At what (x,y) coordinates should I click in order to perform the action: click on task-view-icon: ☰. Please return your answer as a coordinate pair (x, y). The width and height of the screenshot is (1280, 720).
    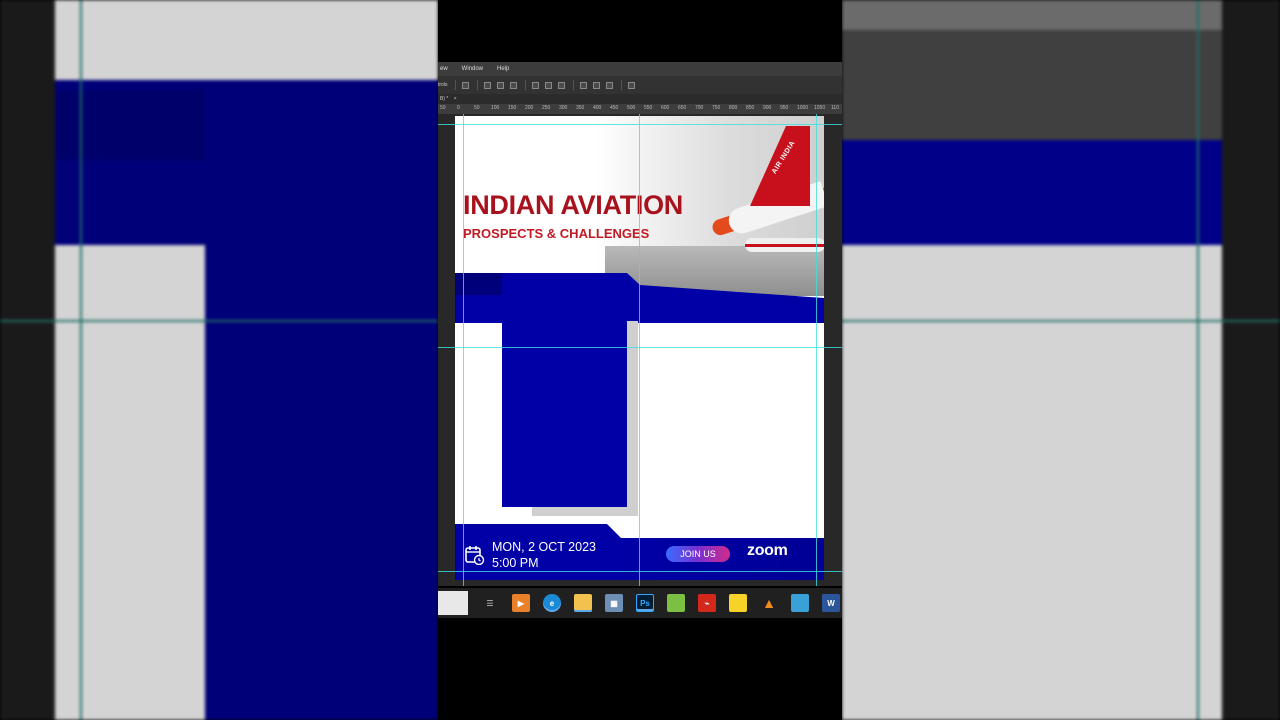
    Looking at the image, I should click on (490, 603).